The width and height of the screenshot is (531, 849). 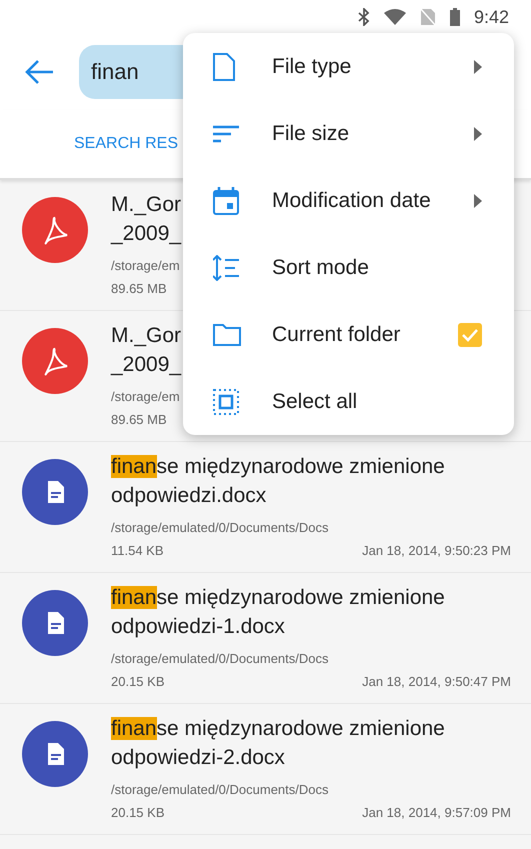 What do you see at coordinates (226, 267) in the screenshot?
I see `sort-icon` at bounding box center [226, 267].